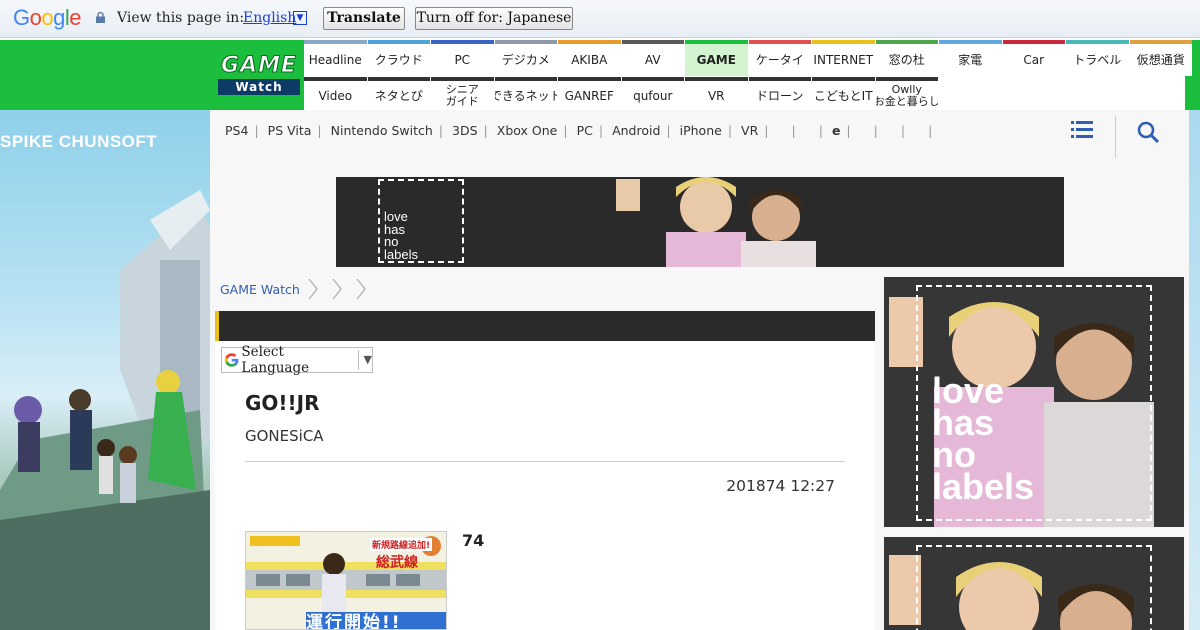 The width and height of the screenshot is (1200, 630). I want to click on subnav-item: iPhone, so click(701, 130).